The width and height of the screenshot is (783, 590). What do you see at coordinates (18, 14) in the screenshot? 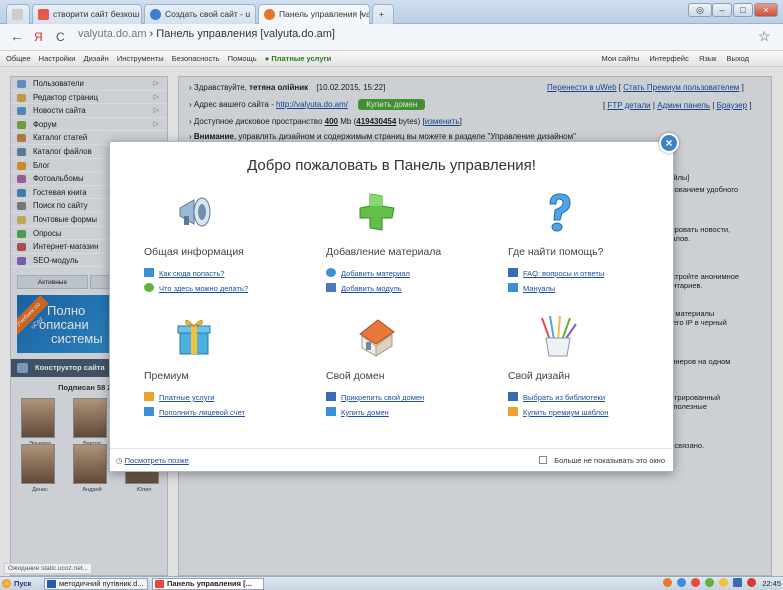
I see `tab-empty` at bounding box center [18, 14].